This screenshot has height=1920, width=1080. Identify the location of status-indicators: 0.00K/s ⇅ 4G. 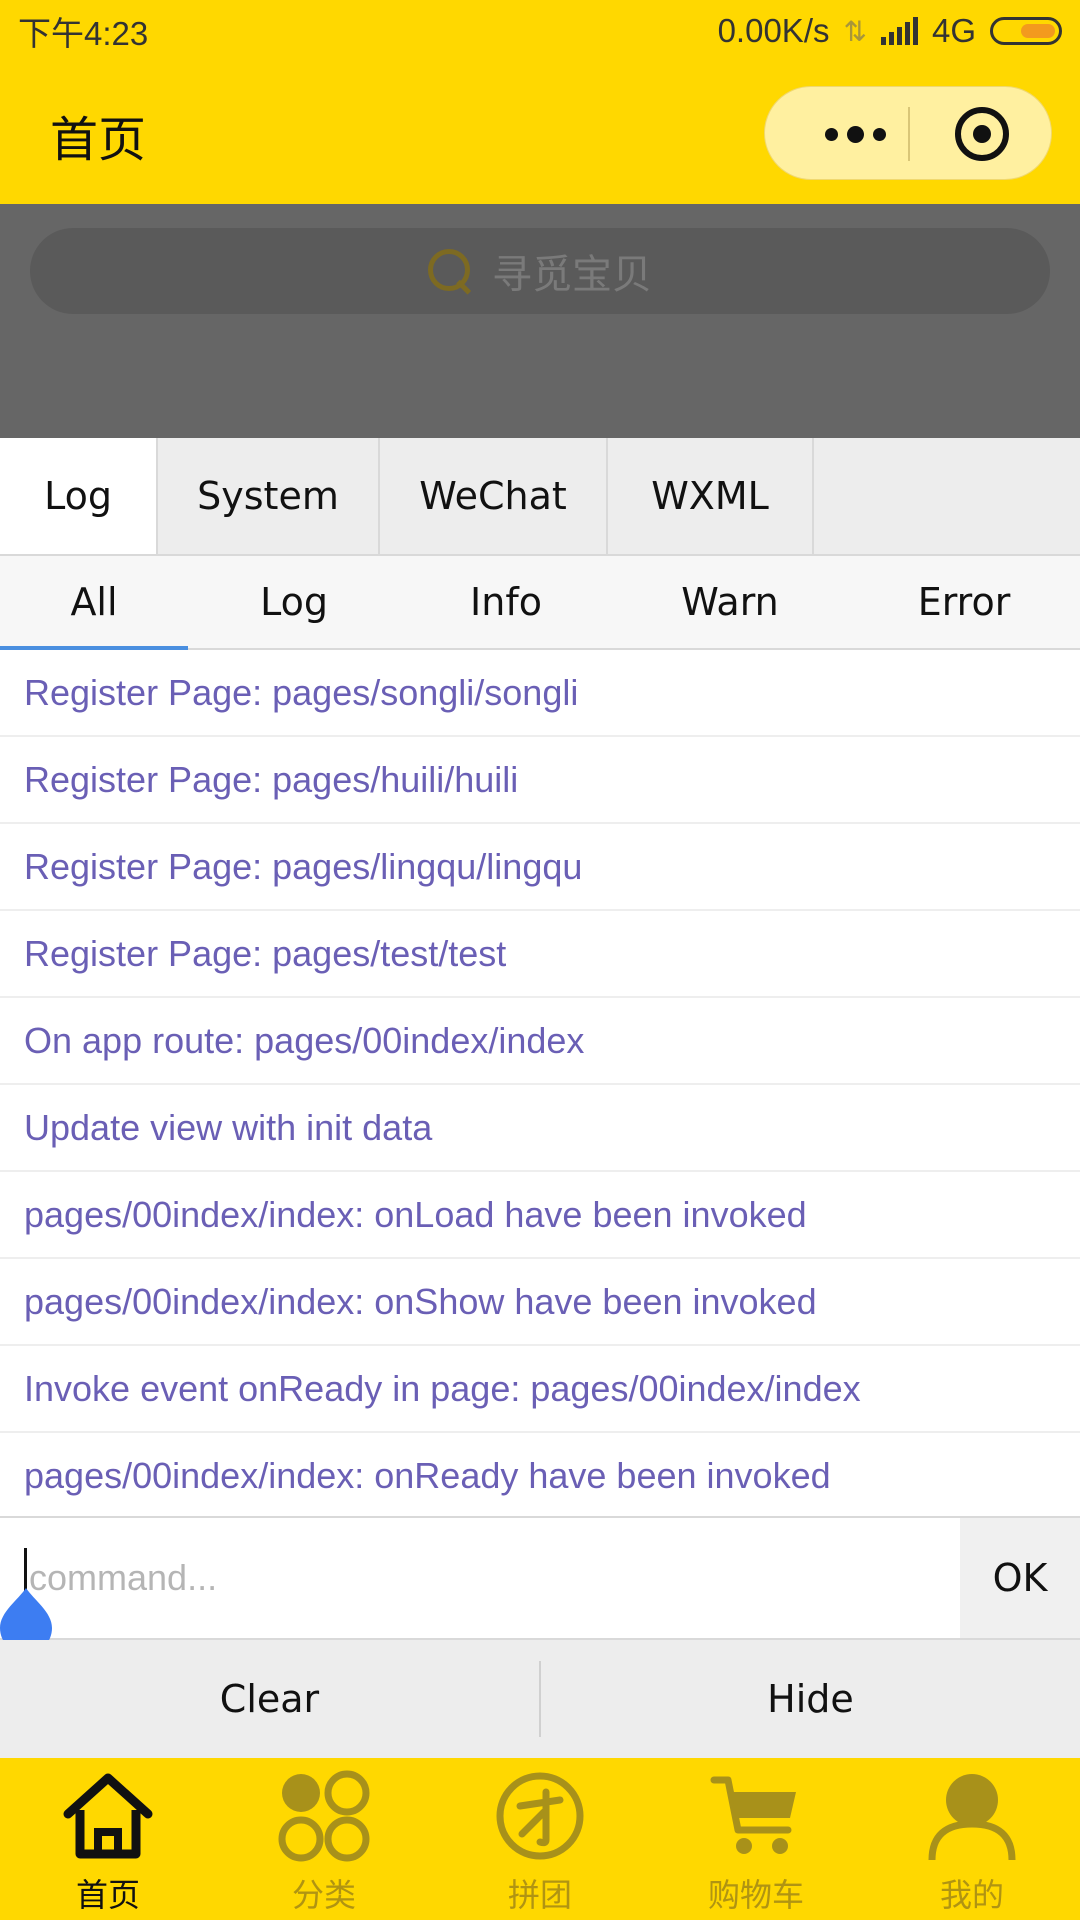
(890, 31).